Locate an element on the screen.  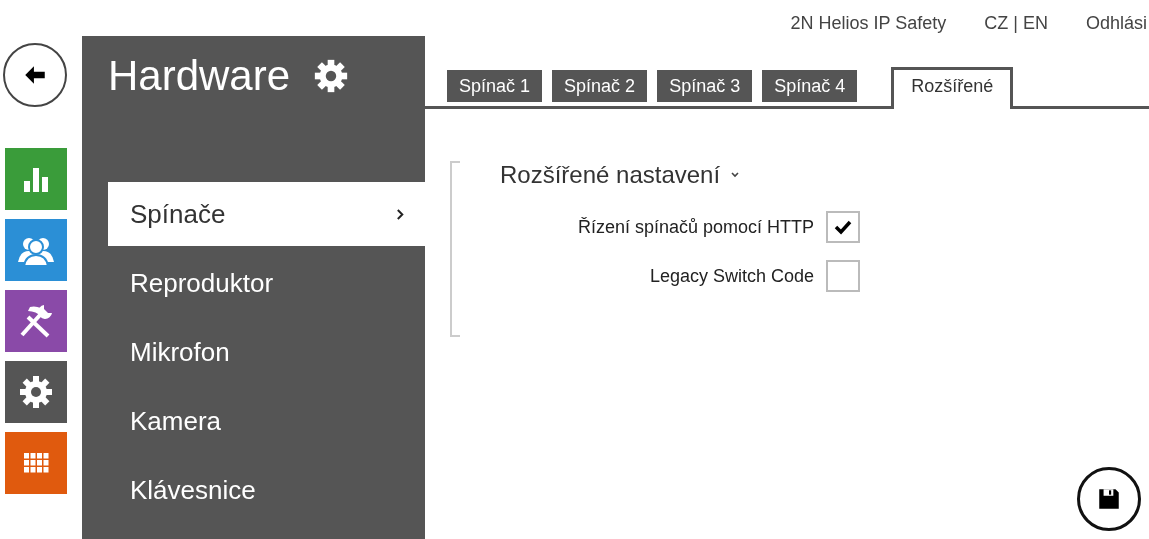
tab: Spínač 3 is located at coordinates (705, 86).